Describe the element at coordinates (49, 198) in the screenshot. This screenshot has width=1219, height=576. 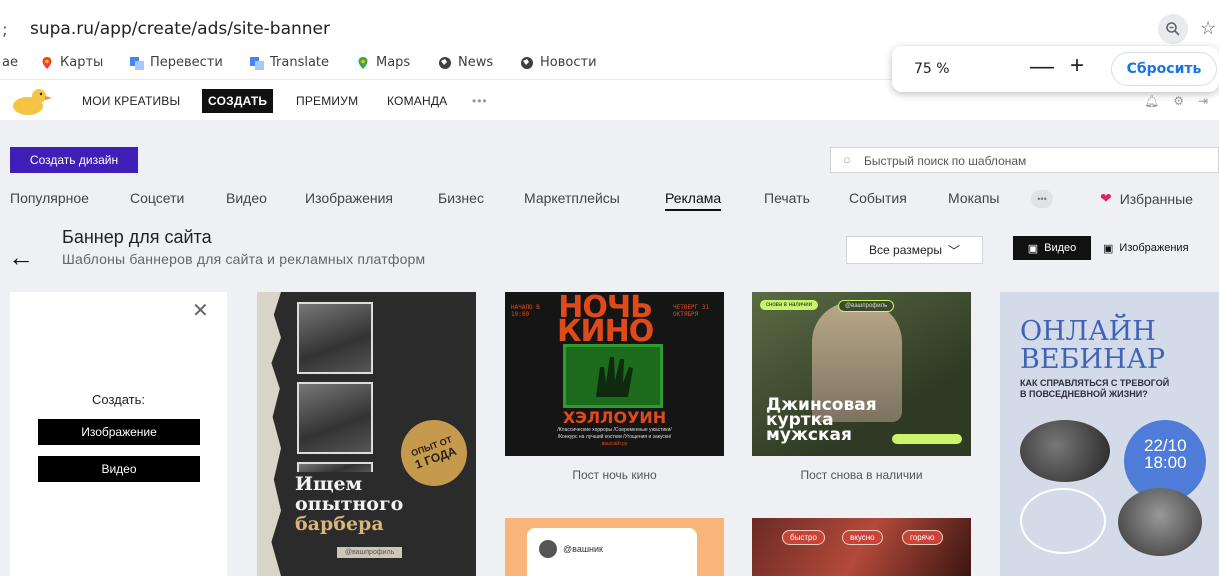
I see `category-popular: Популярное` at that location.